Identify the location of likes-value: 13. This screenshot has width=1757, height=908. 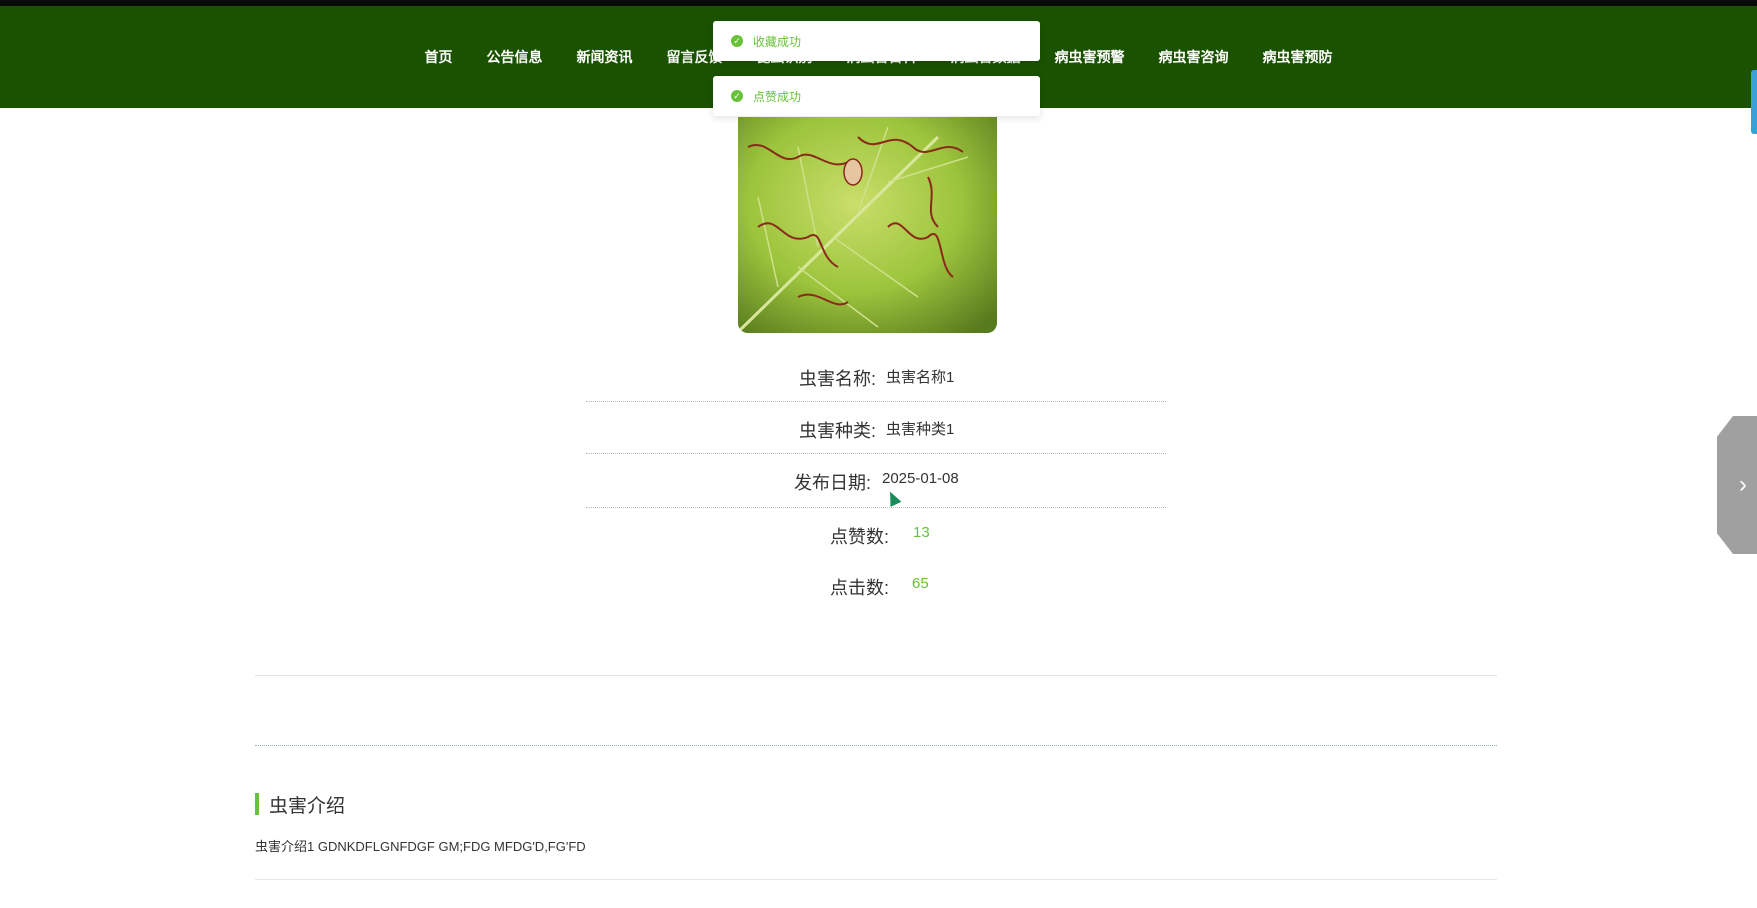
(921, 532).